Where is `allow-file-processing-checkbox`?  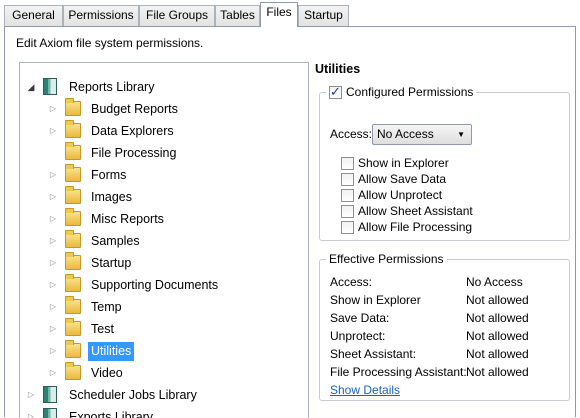
allow-file-processing-checkbox is located at coordinates (347, 227).